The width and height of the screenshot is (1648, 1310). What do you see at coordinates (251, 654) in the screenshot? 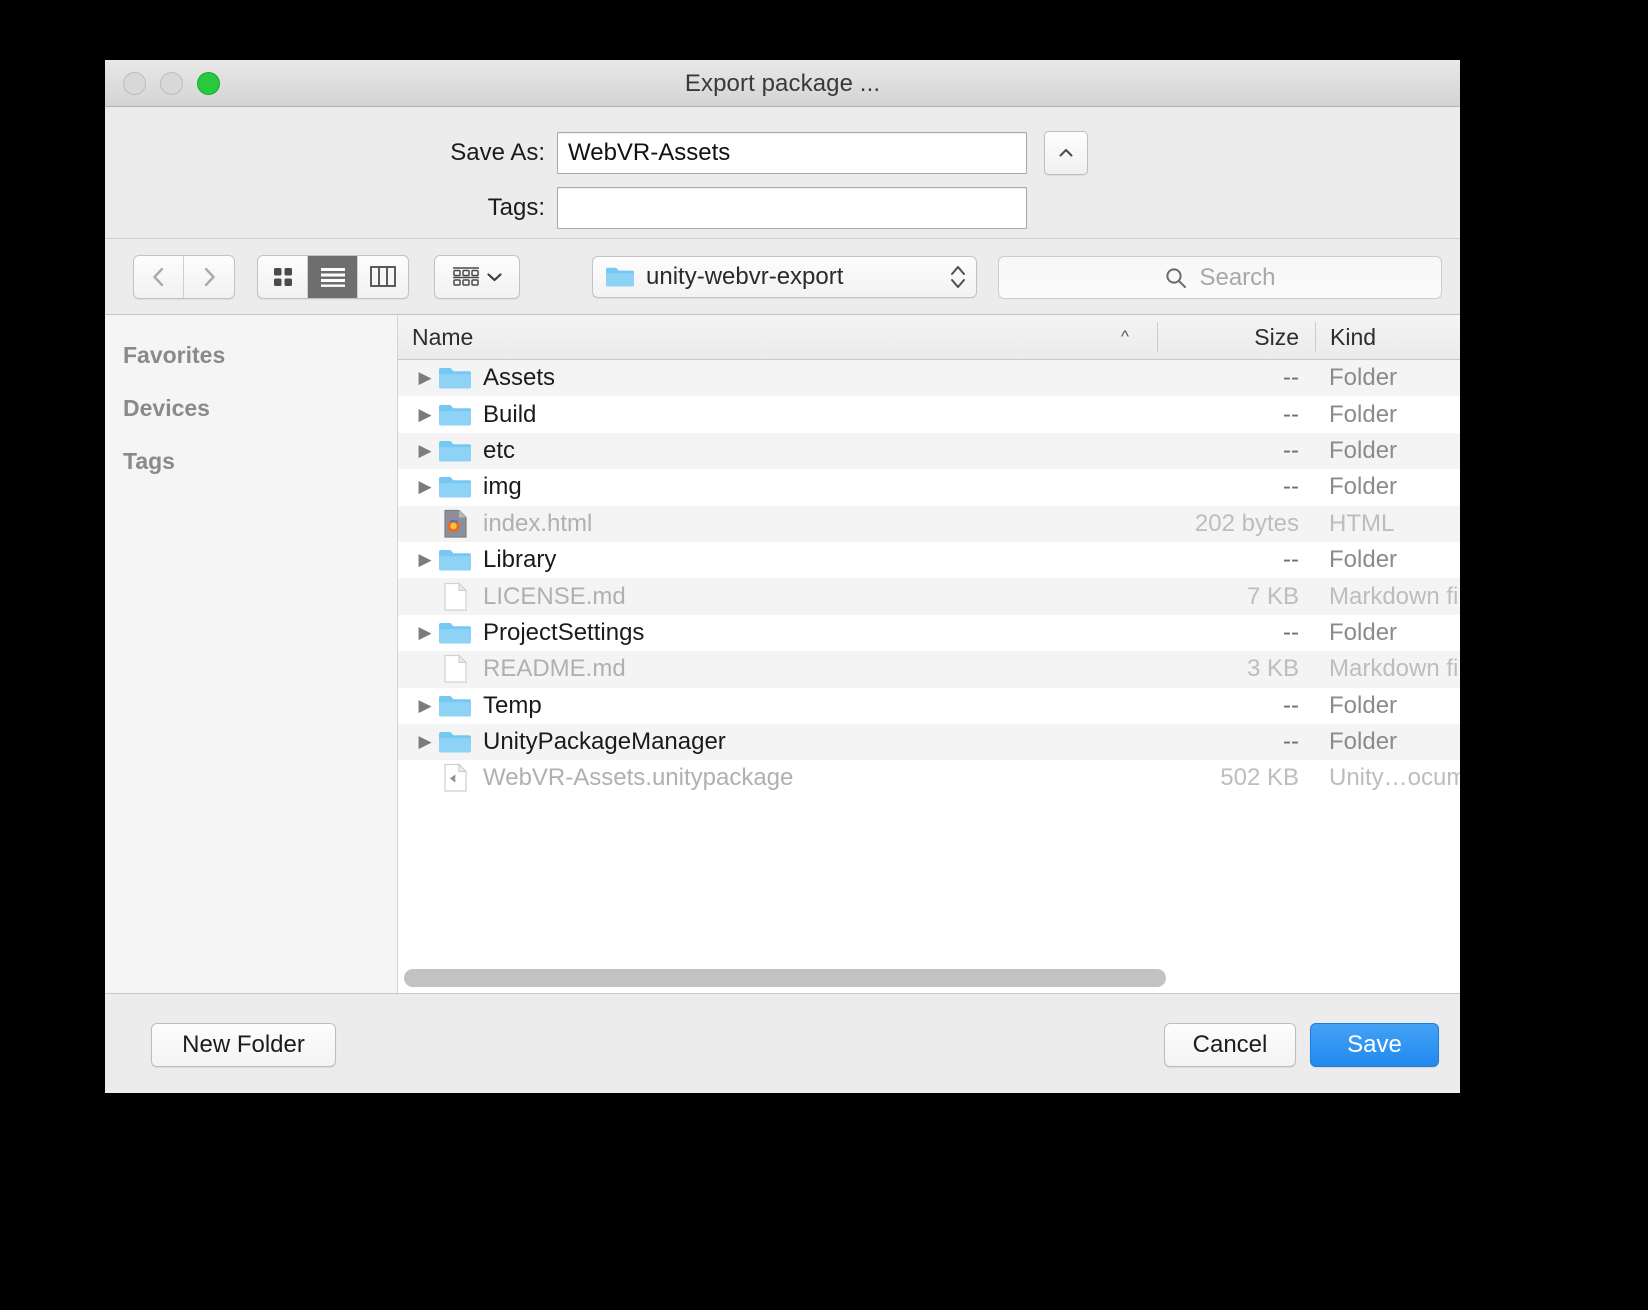
I see `sidebar: Favorites Devices Tags` at bounding box center [251, 654].